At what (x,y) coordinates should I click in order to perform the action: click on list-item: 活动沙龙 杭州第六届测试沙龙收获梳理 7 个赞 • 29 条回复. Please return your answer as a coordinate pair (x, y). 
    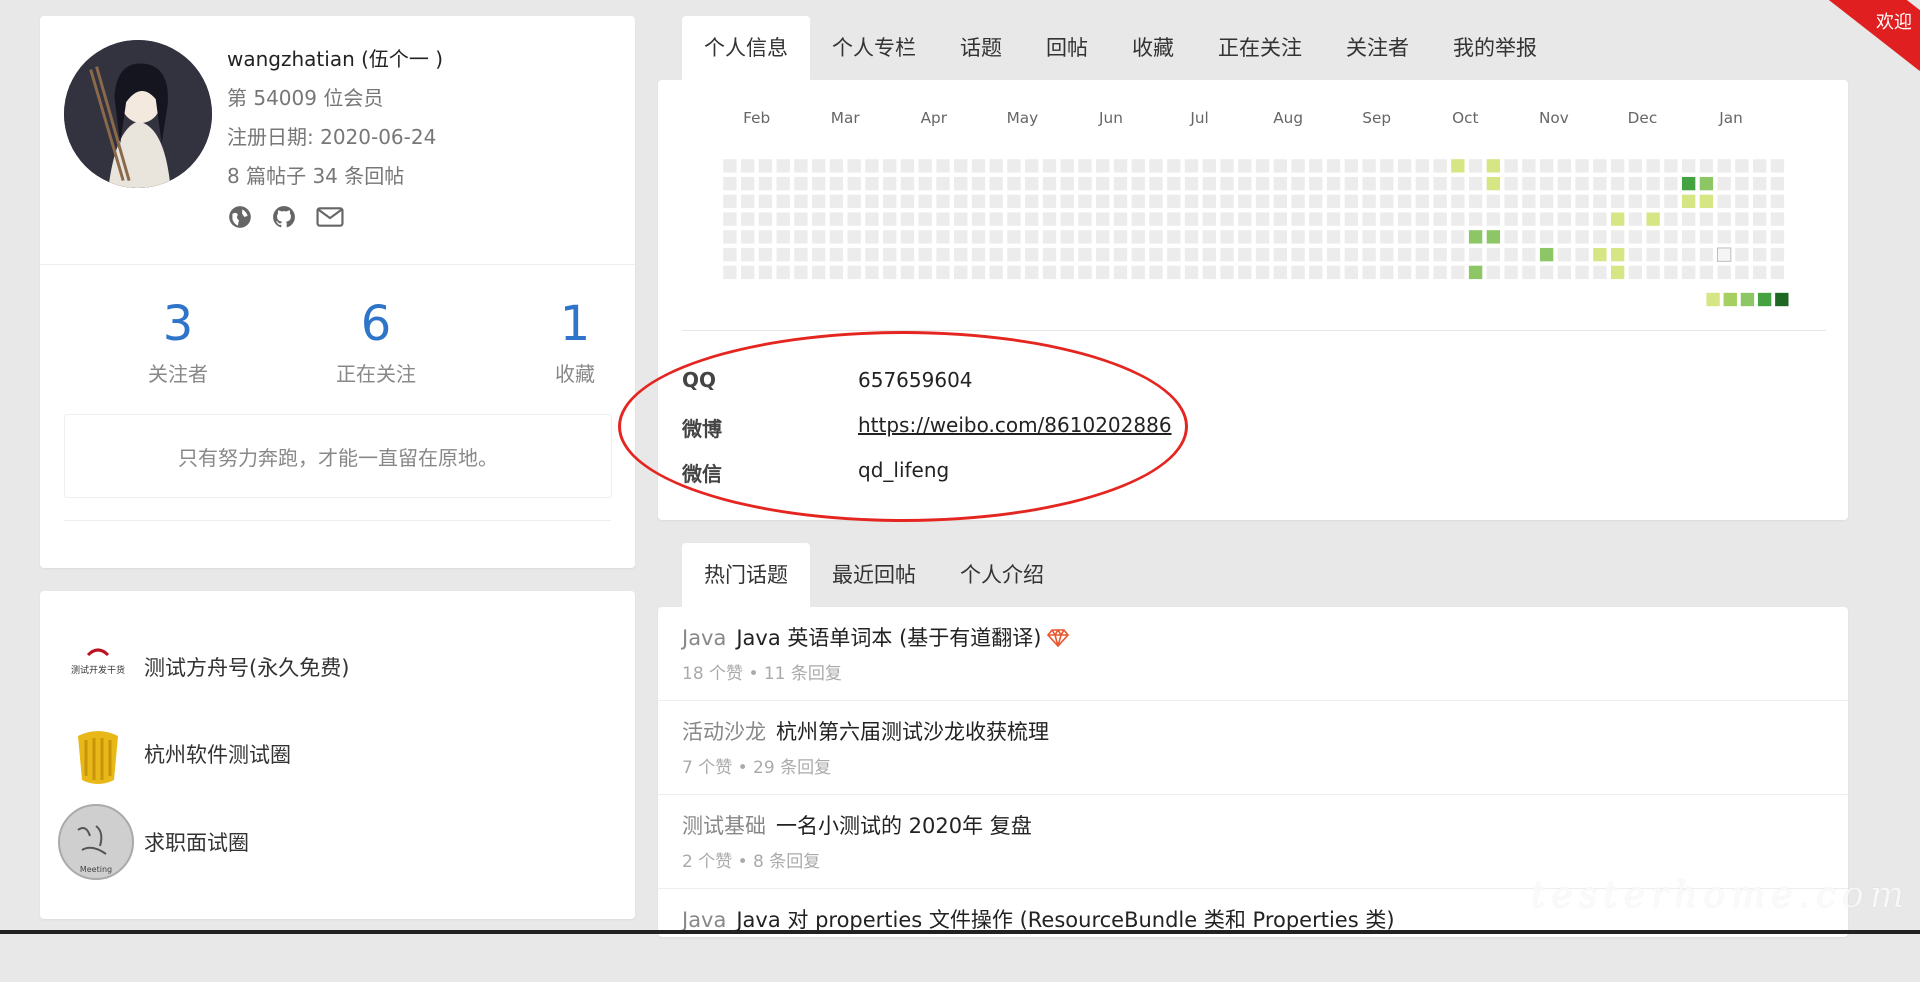
    Looking at the image, I should click on (1253, 748).